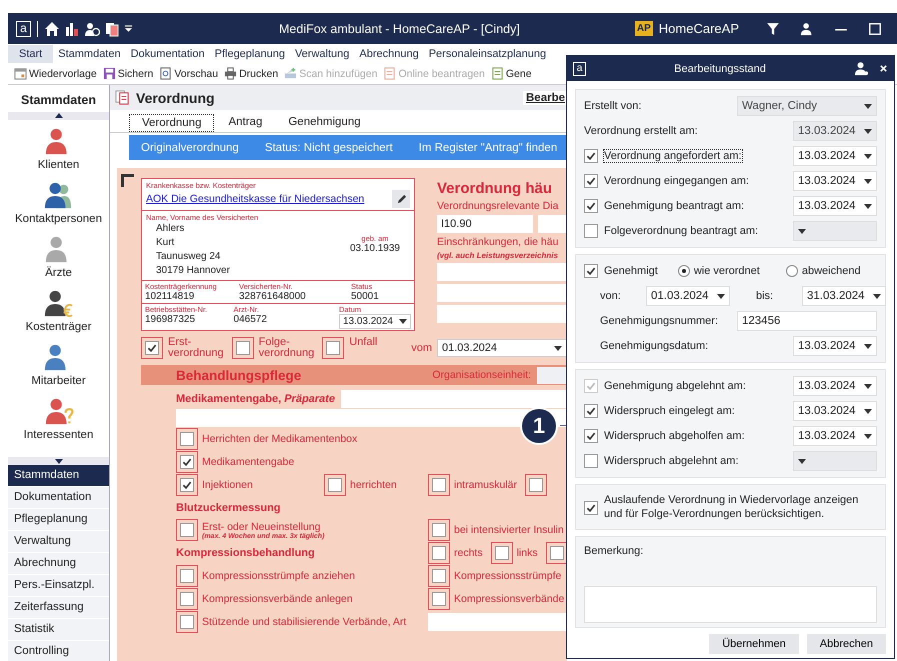 Image resolution: width=897 pixels, height=661 pixels. Describe the element at coordinates (59, 418) in the screenshot. I see `sidebar-item: Interessenten` at that location.